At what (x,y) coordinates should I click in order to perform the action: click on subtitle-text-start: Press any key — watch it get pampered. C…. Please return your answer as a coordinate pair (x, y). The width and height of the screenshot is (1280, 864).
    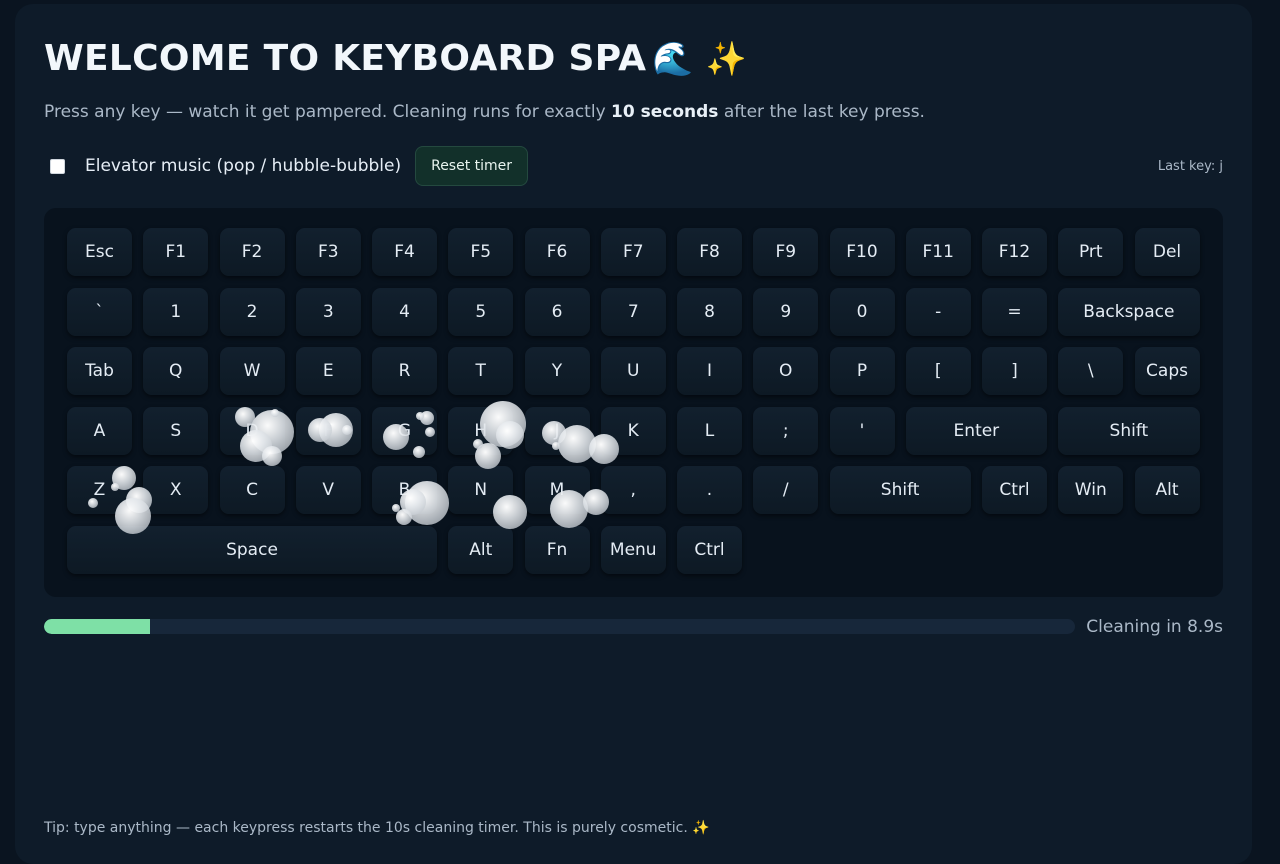
    Looking at the image, I should click on (328, 112).